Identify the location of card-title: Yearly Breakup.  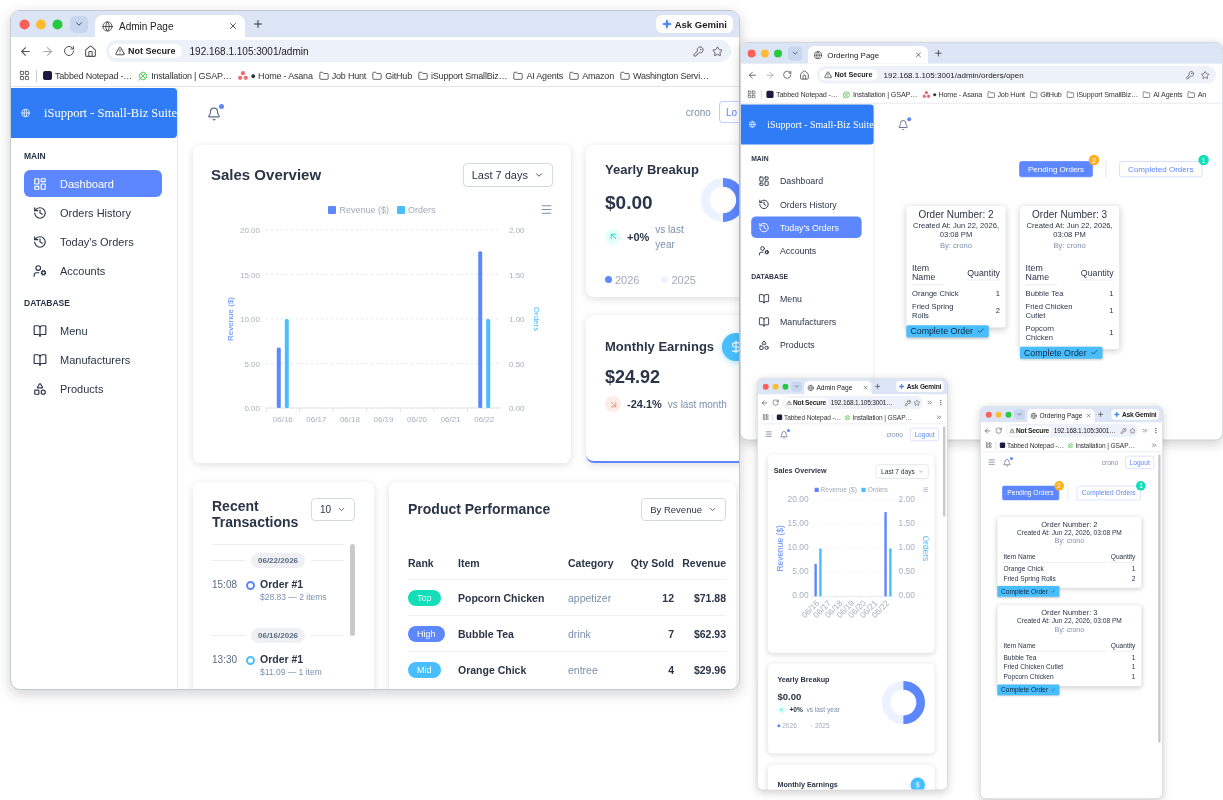
(652, 170).